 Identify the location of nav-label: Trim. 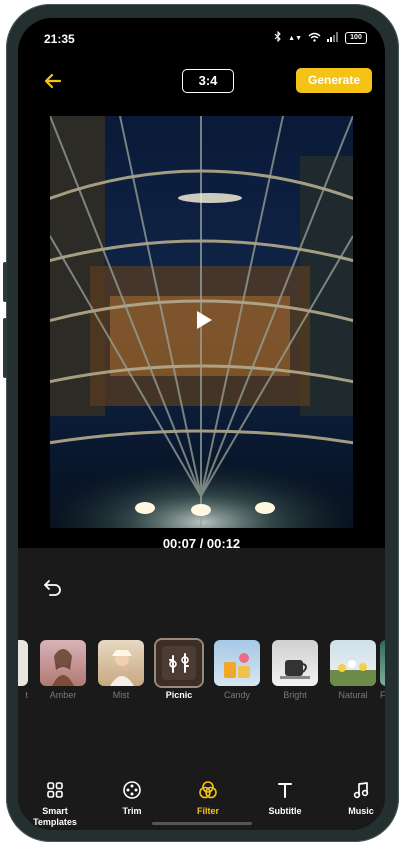
(132, 811).